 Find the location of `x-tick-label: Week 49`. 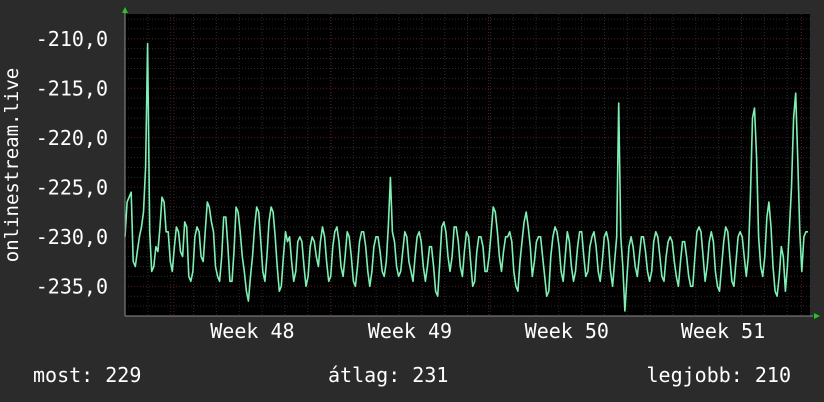

x-tick-label: Week 49 is located at coordinates (410, 331).